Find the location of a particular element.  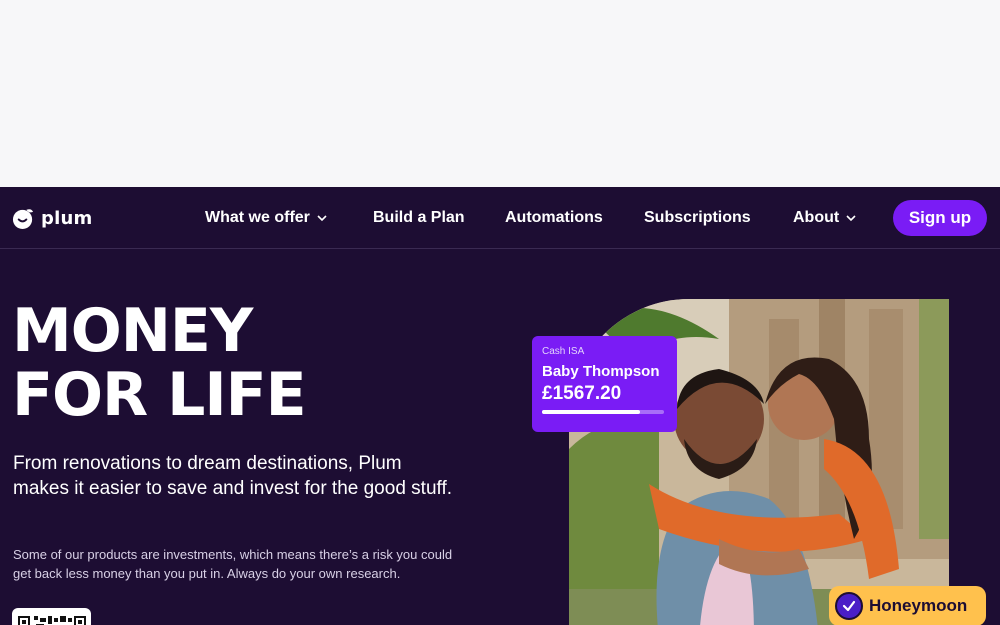

nav-build-a-plan: Build a Plan is located at coordinates (419, 218).